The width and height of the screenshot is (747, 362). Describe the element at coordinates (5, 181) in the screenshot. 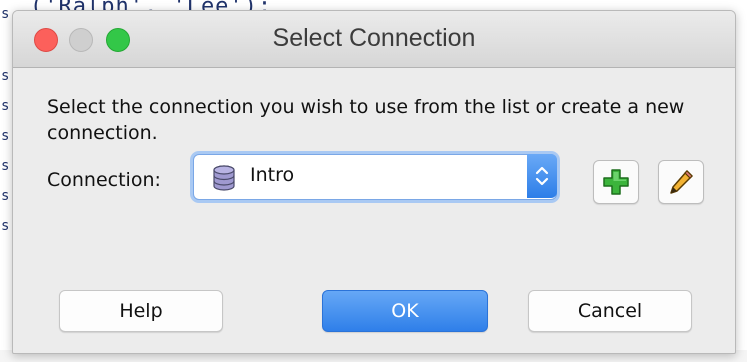

I see `background-gutter: s s s s s s s` at that location.